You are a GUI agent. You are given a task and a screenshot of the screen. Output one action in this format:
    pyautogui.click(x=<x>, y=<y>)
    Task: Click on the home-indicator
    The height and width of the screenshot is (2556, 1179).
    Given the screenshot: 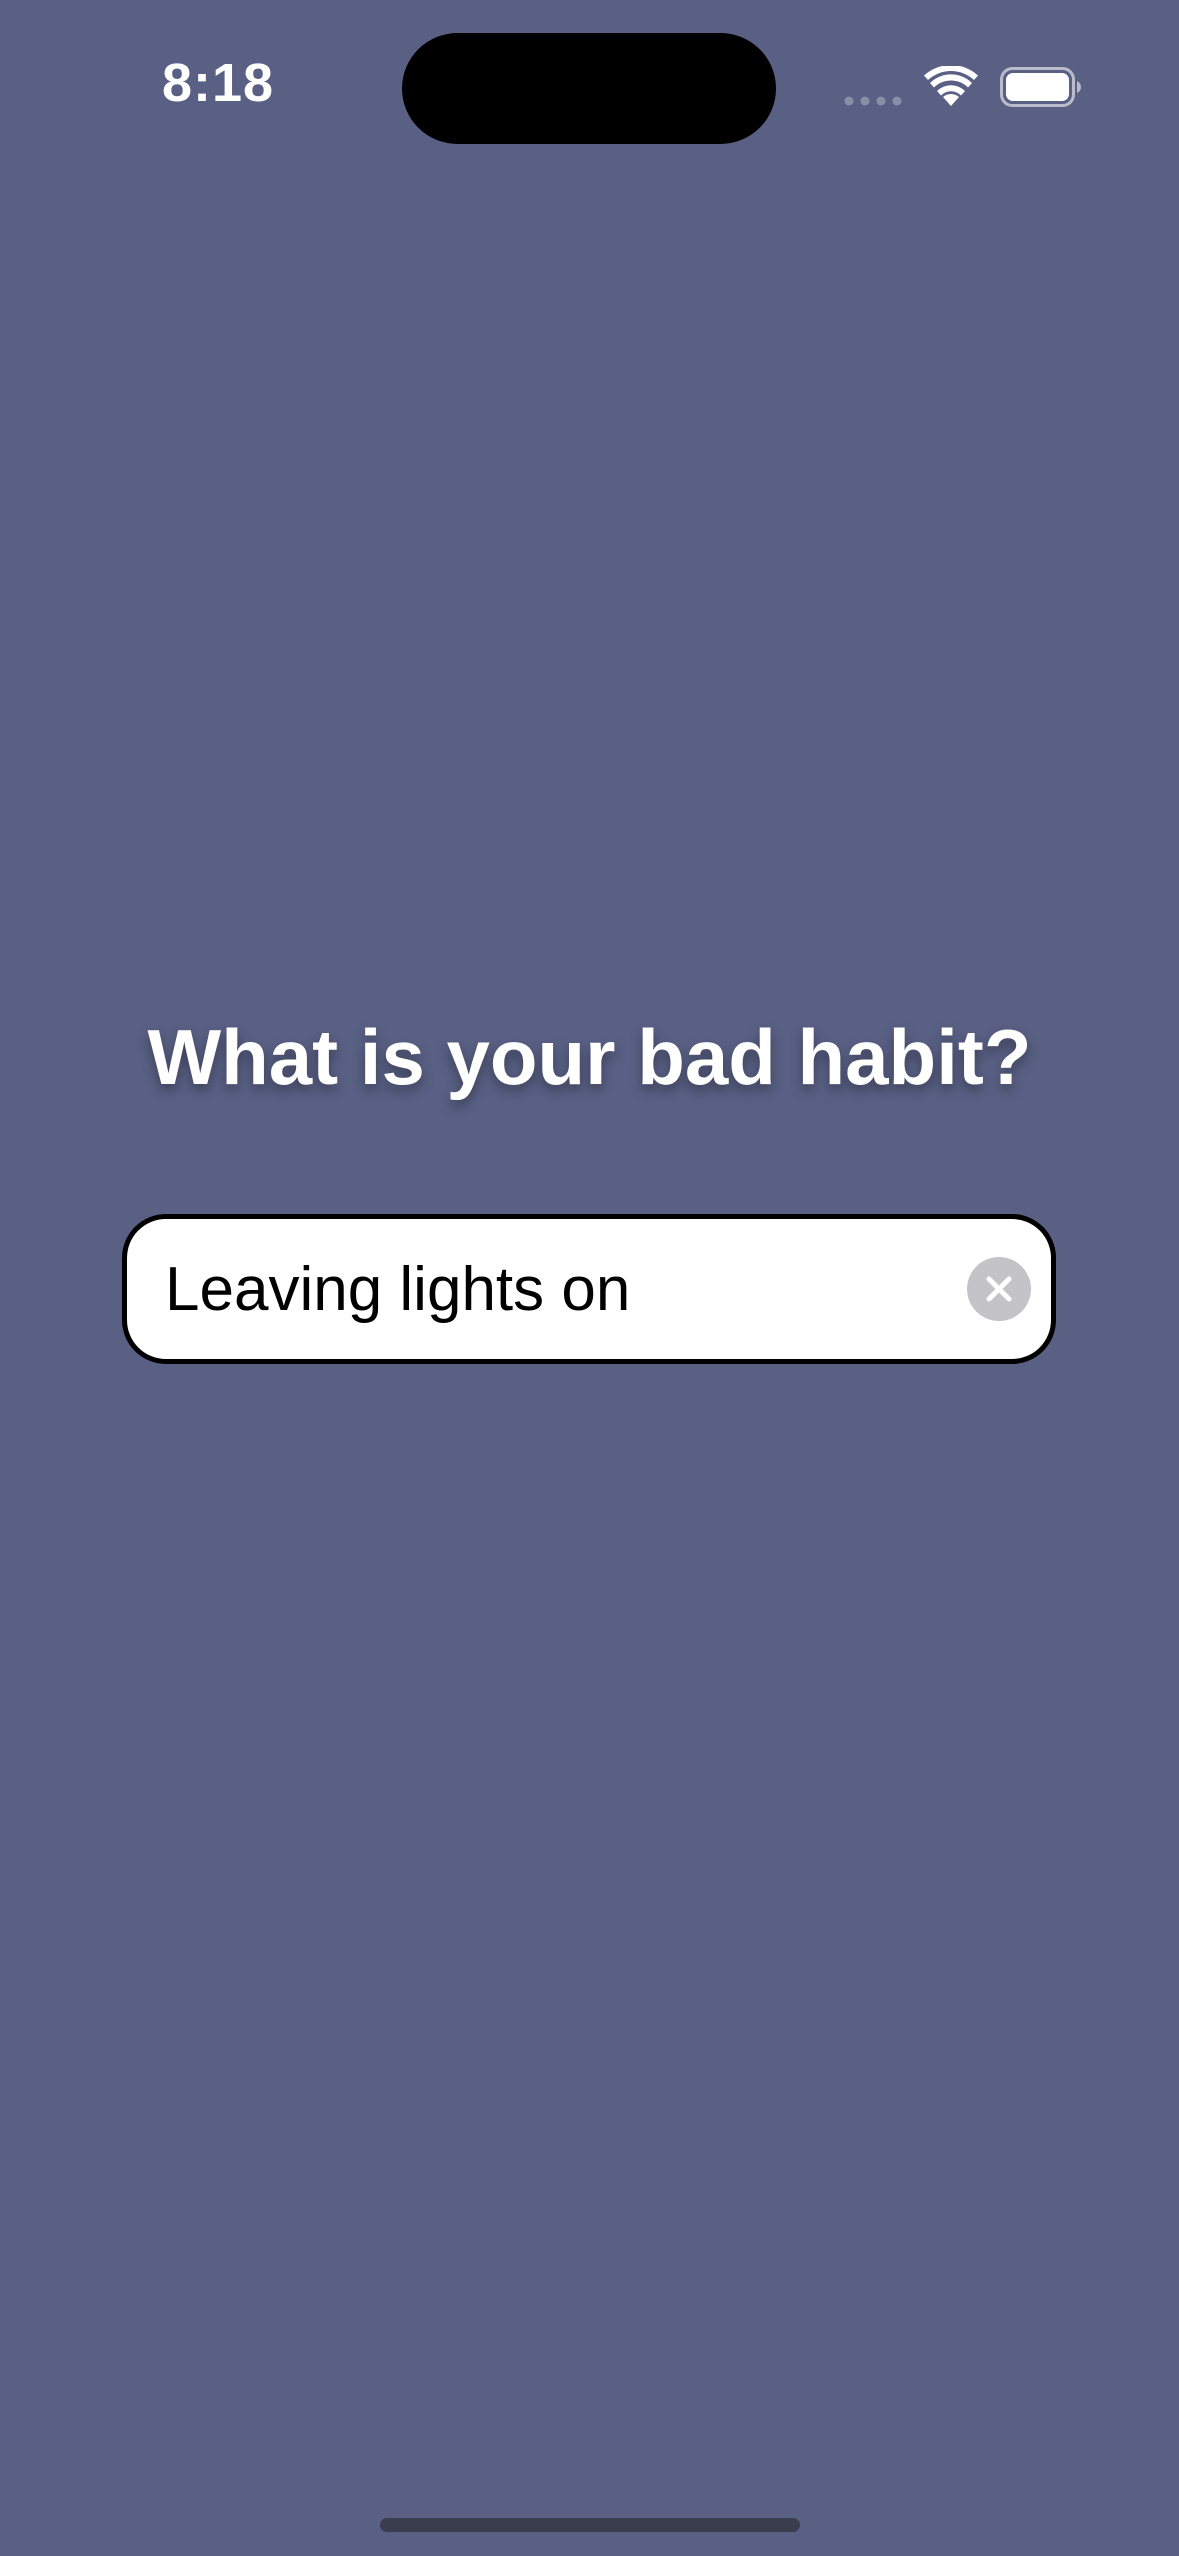 What is the action you would take?
    pyautogui.click(x=590, y=2525)
    